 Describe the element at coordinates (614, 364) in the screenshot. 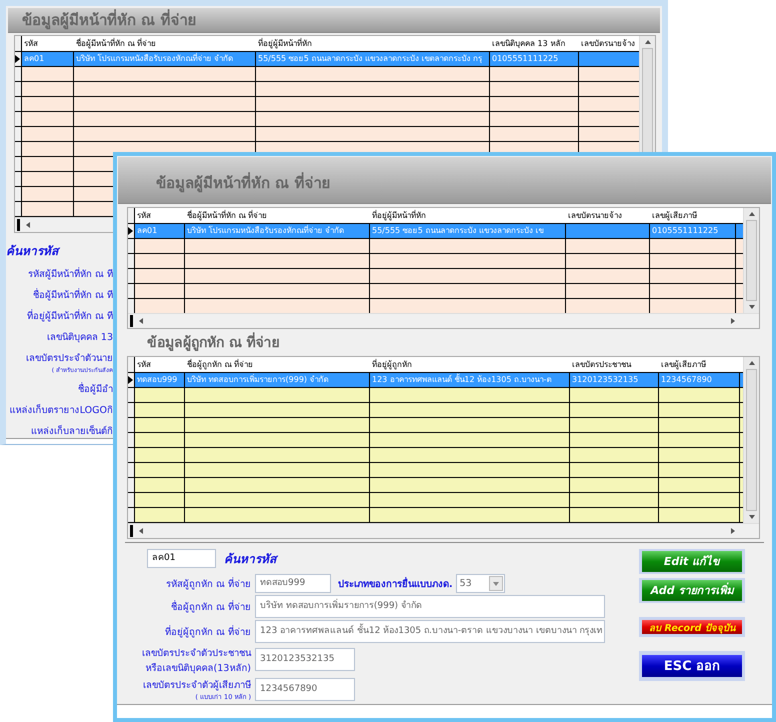

I see `column-header: เลขบัตรประชาชน` at that location.